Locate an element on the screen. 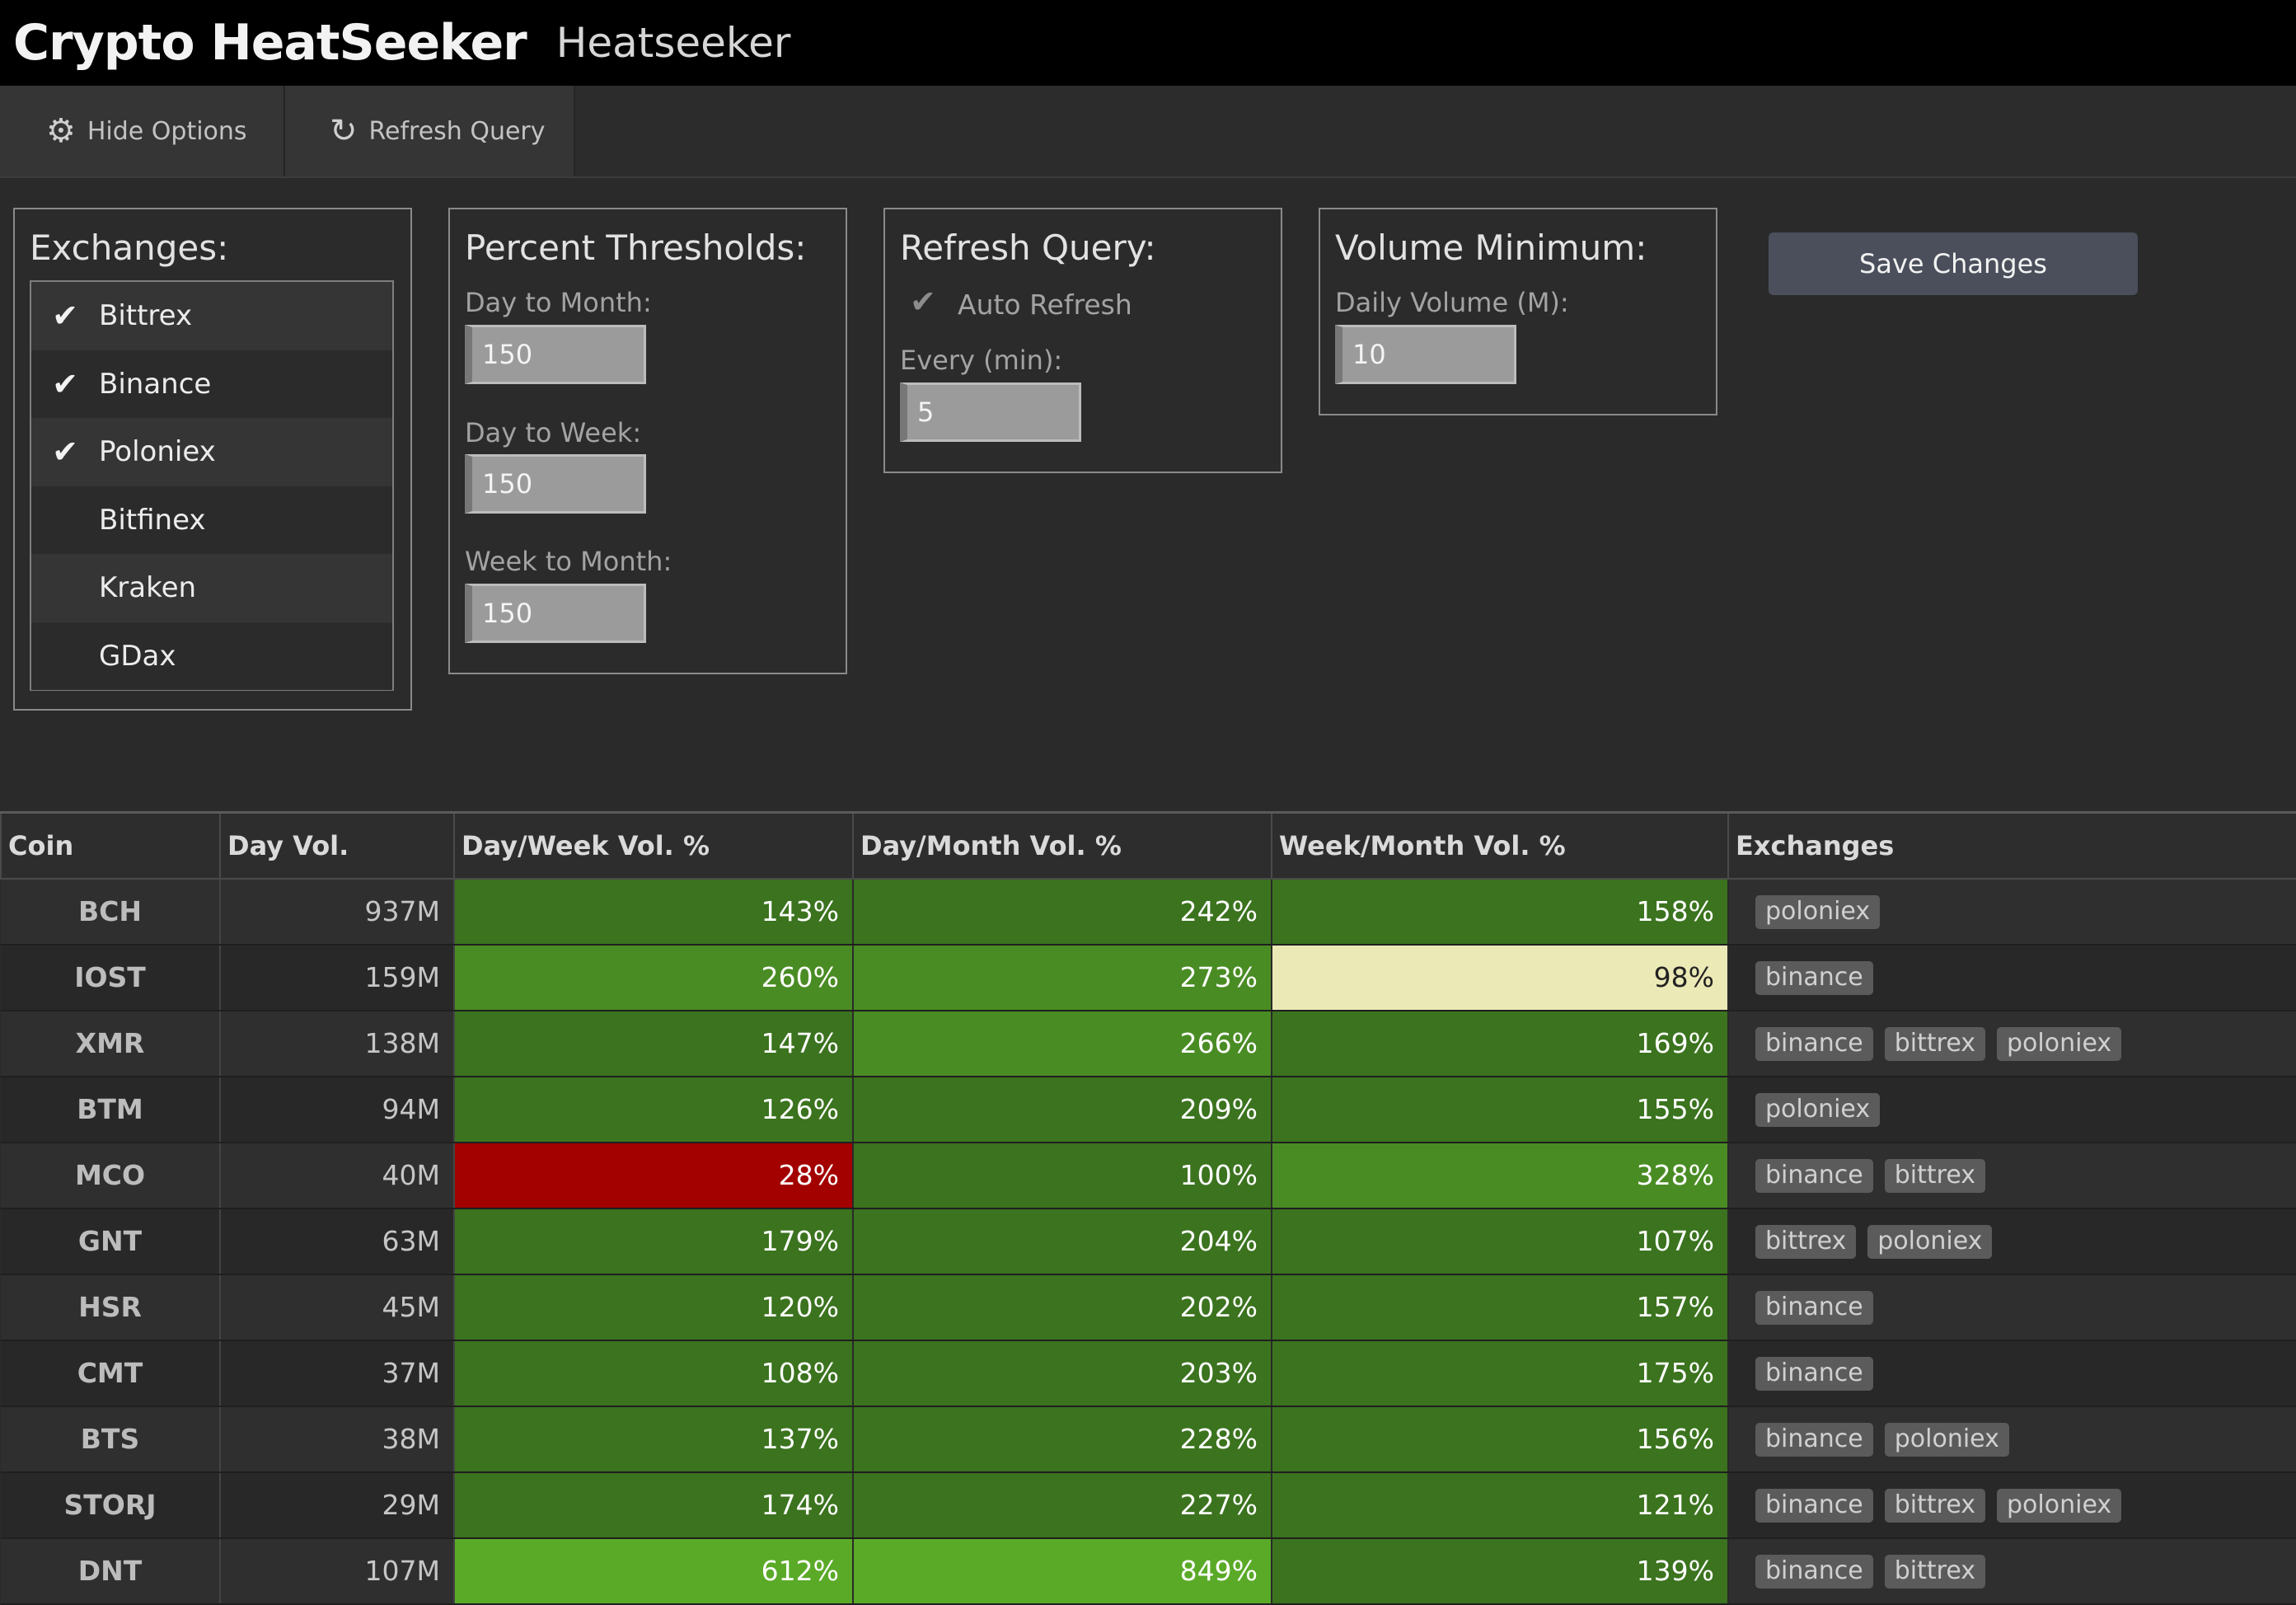  exchange-item-poloniex: ✔ Poloniex is located at coordinates (211, 452).